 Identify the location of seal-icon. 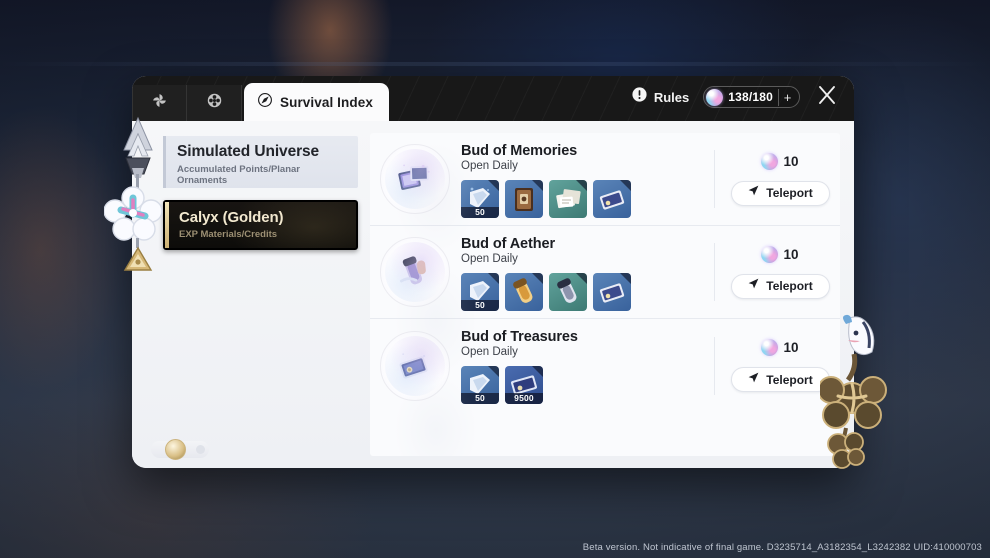
(175, 449).